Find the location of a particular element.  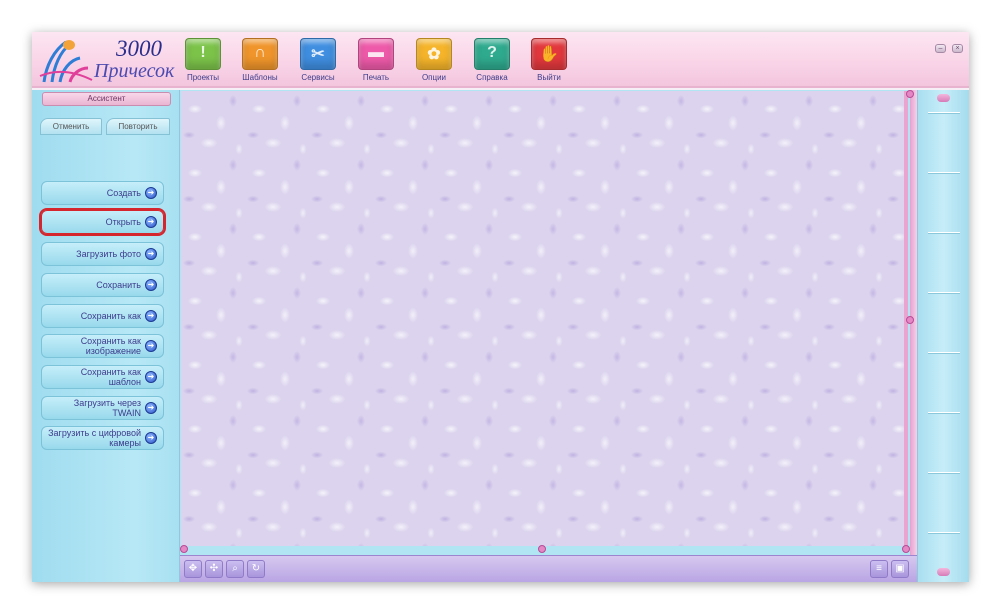

load-camera-button: Загрузить с цифровой камеры ➜ is located at coordinates (102, 438).